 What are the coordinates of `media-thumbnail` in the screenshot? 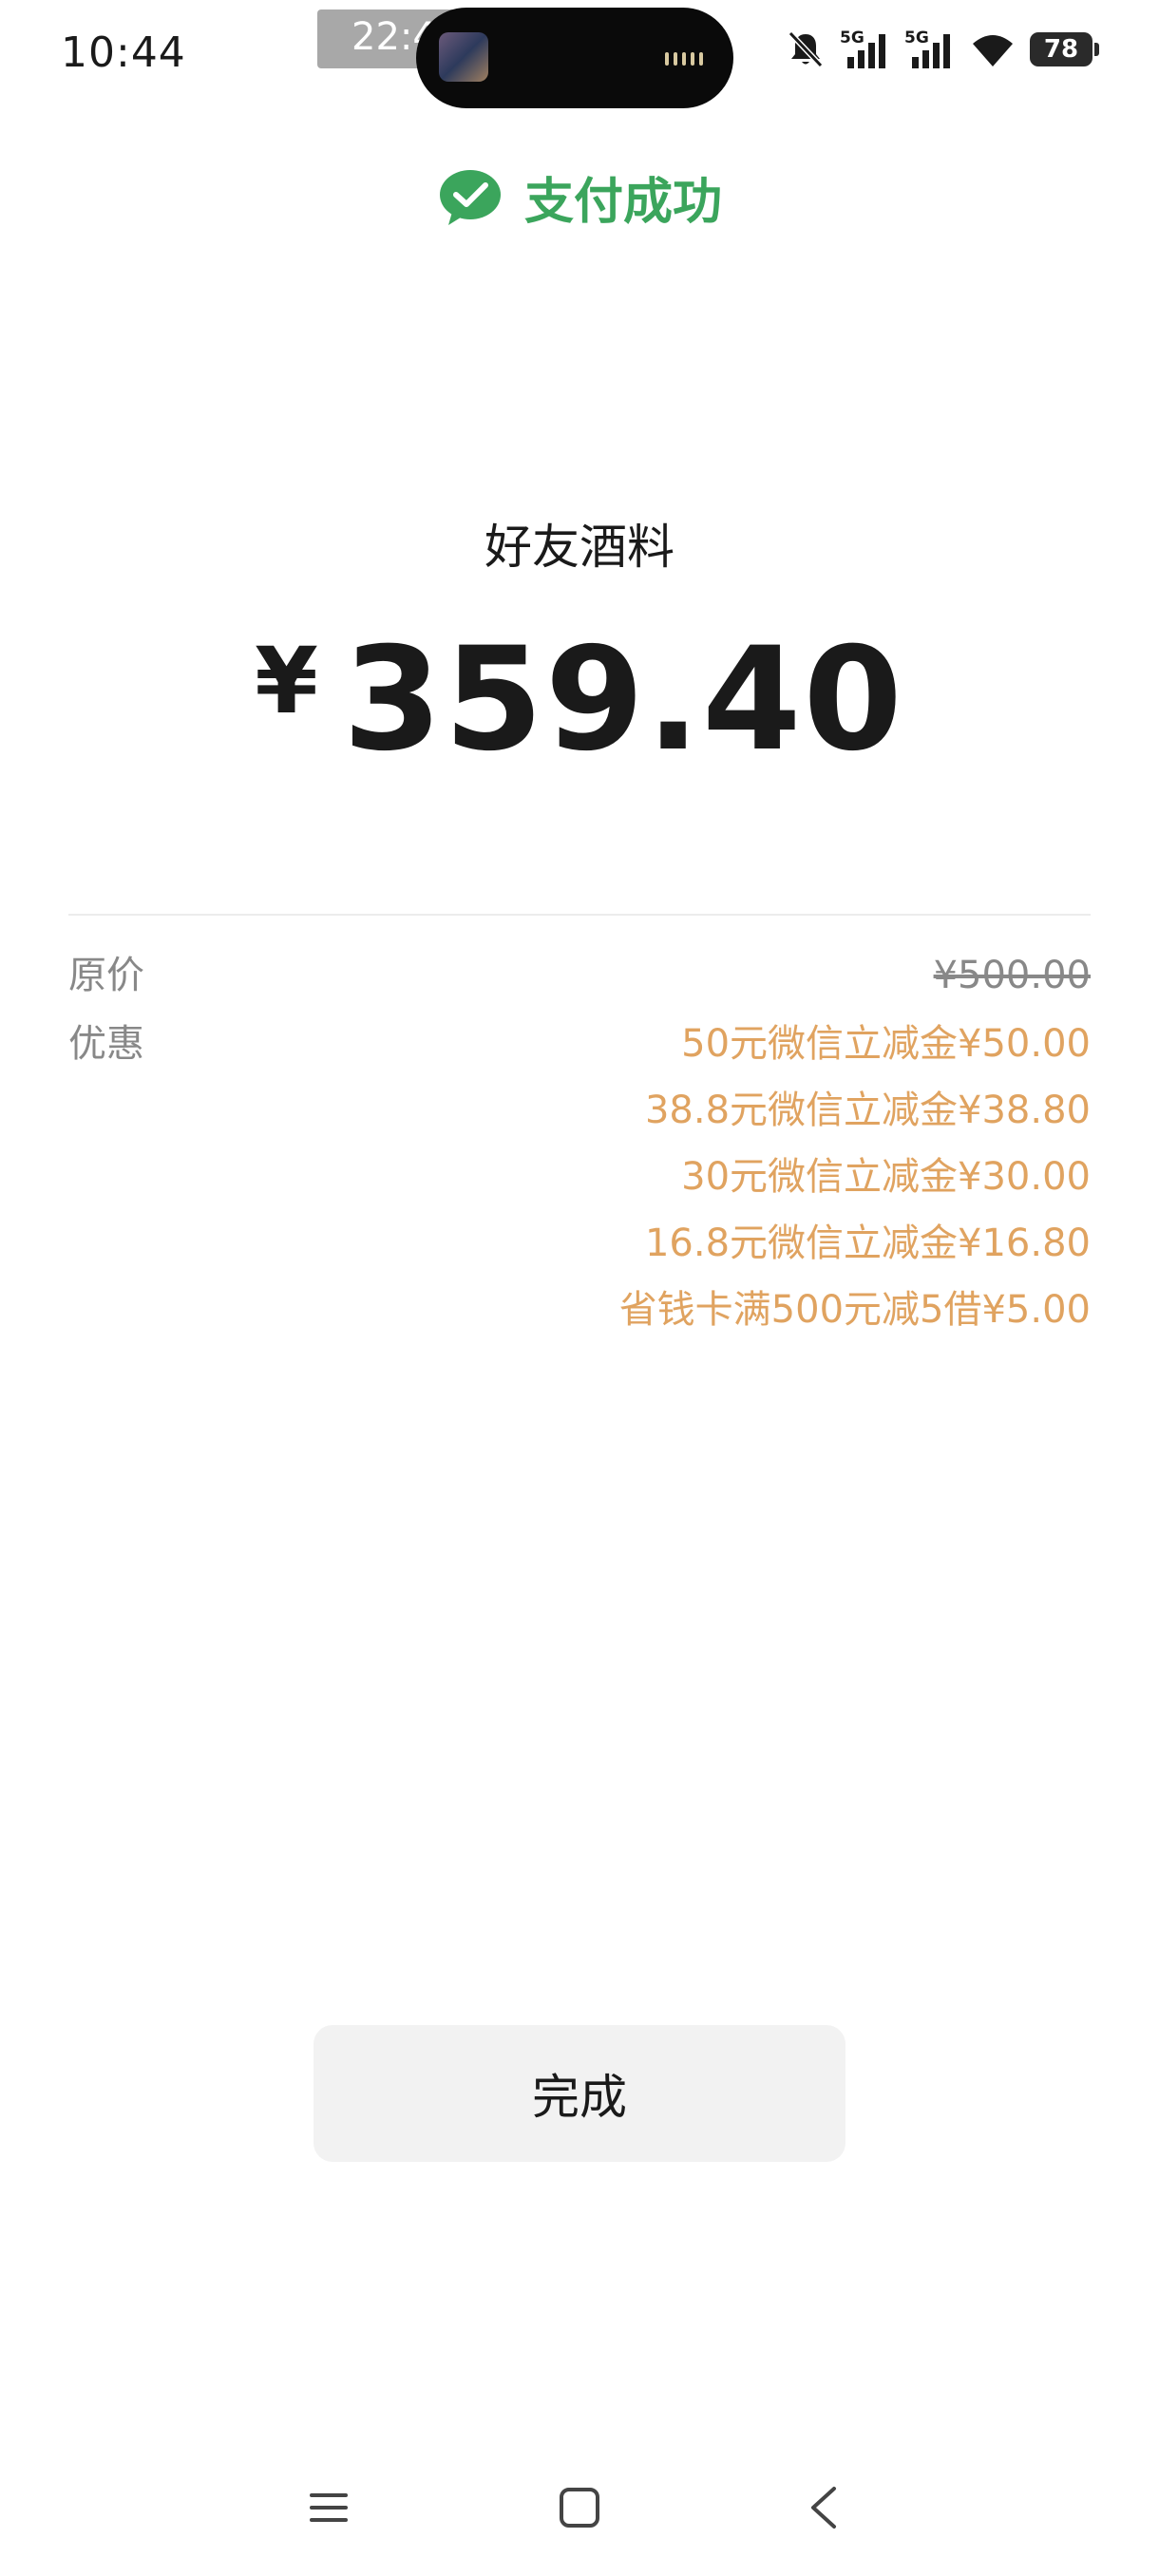 It's located at (463, 57).